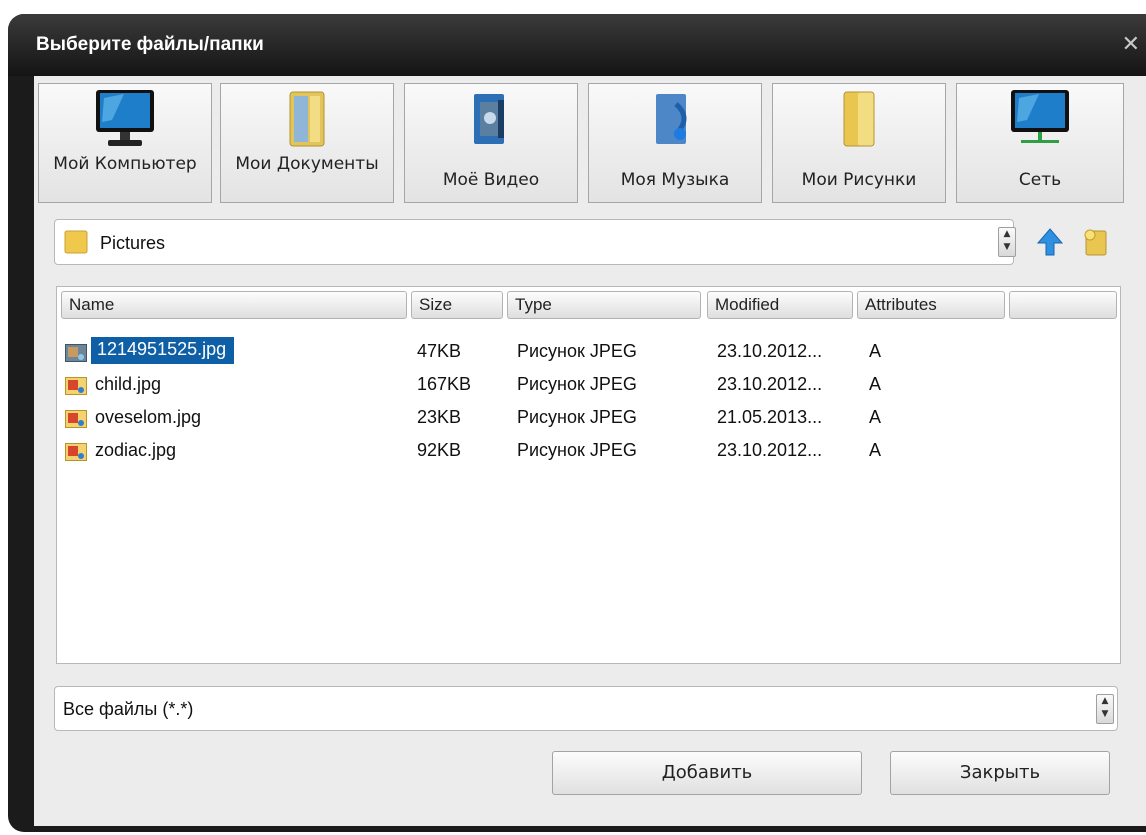  I want to click on quick-label: Моё Видео, so click(491, 180).